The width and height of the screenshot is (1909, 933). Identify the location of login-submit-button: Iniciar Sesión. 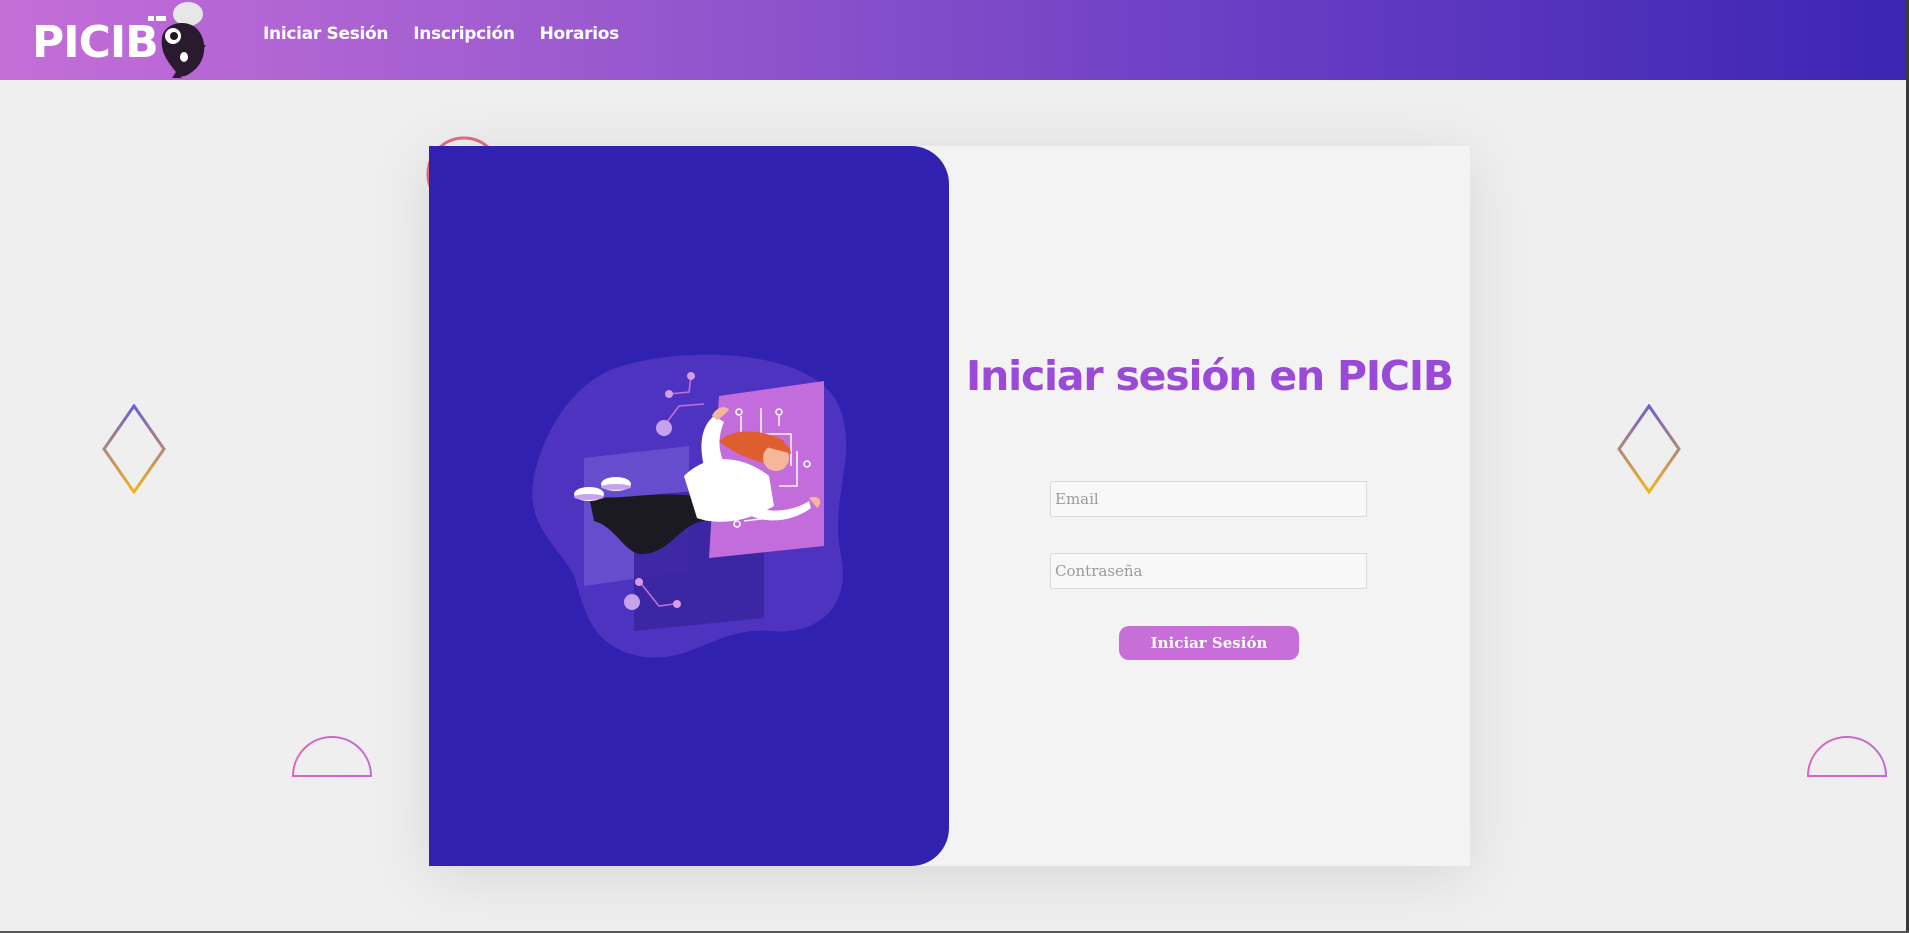
(1209, 643).